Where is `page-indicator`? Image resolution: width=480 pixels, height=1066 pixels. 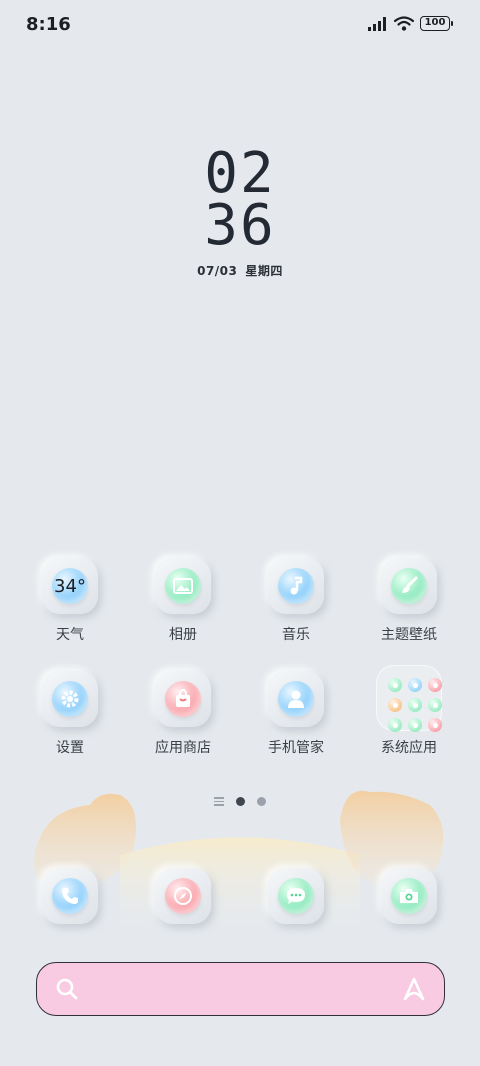
page-indicator is located at coordinates (240, 801).